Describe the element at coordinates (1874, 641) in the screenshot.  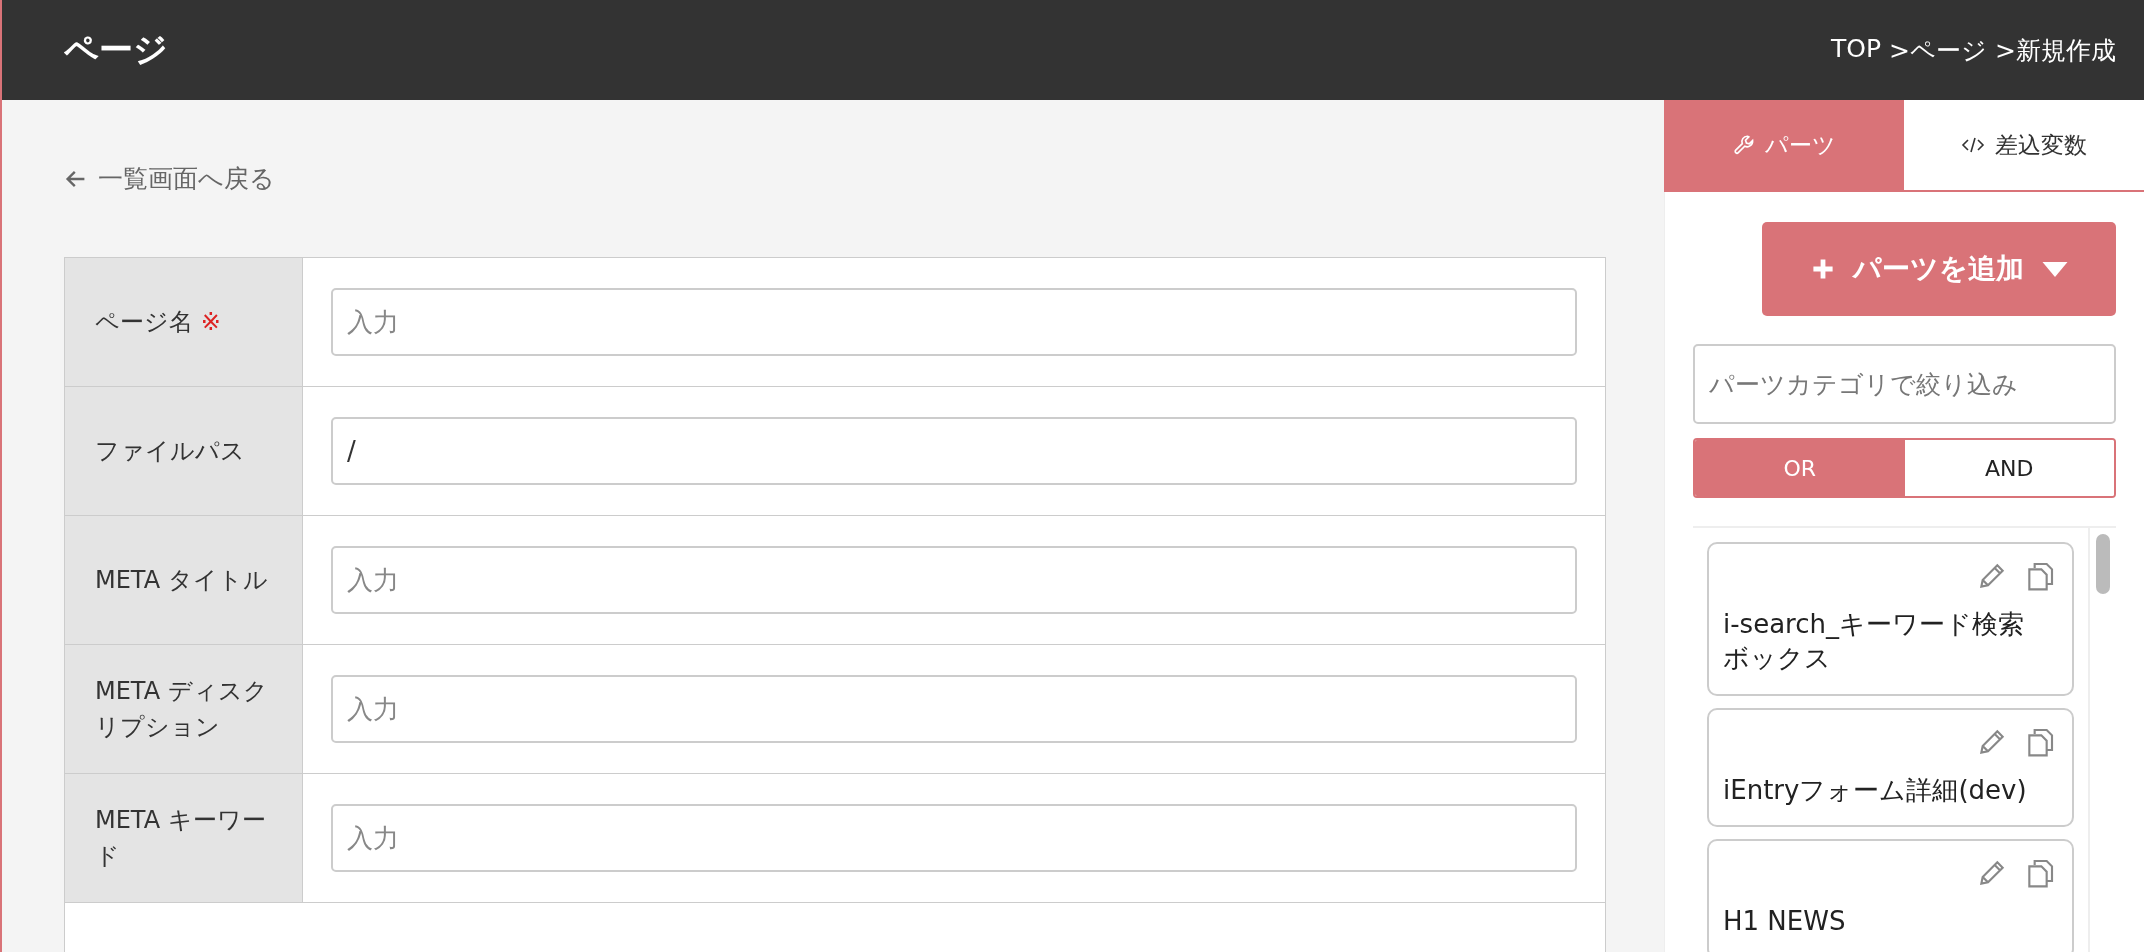
I see `part-name: i-search_キーワード検索ボックス` at that location.